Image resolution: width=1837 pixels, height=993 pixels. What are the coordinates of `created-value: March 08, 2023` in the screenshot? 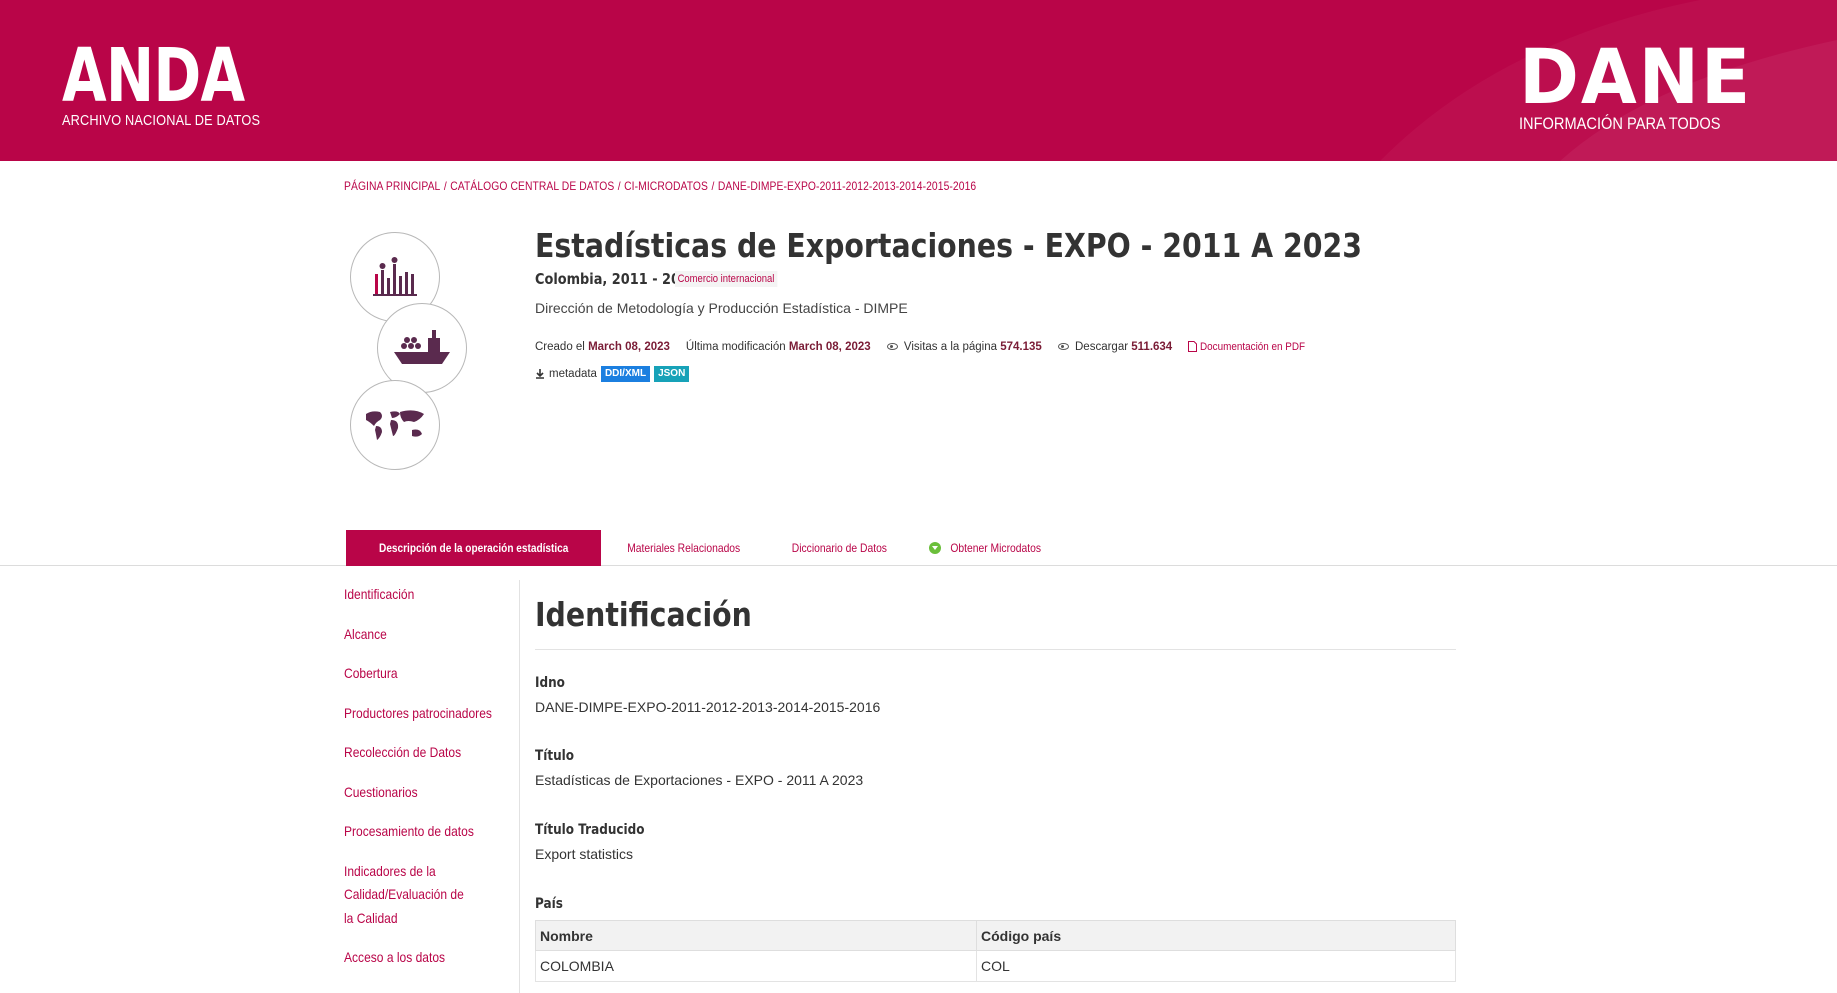 It's located at (629, 347).